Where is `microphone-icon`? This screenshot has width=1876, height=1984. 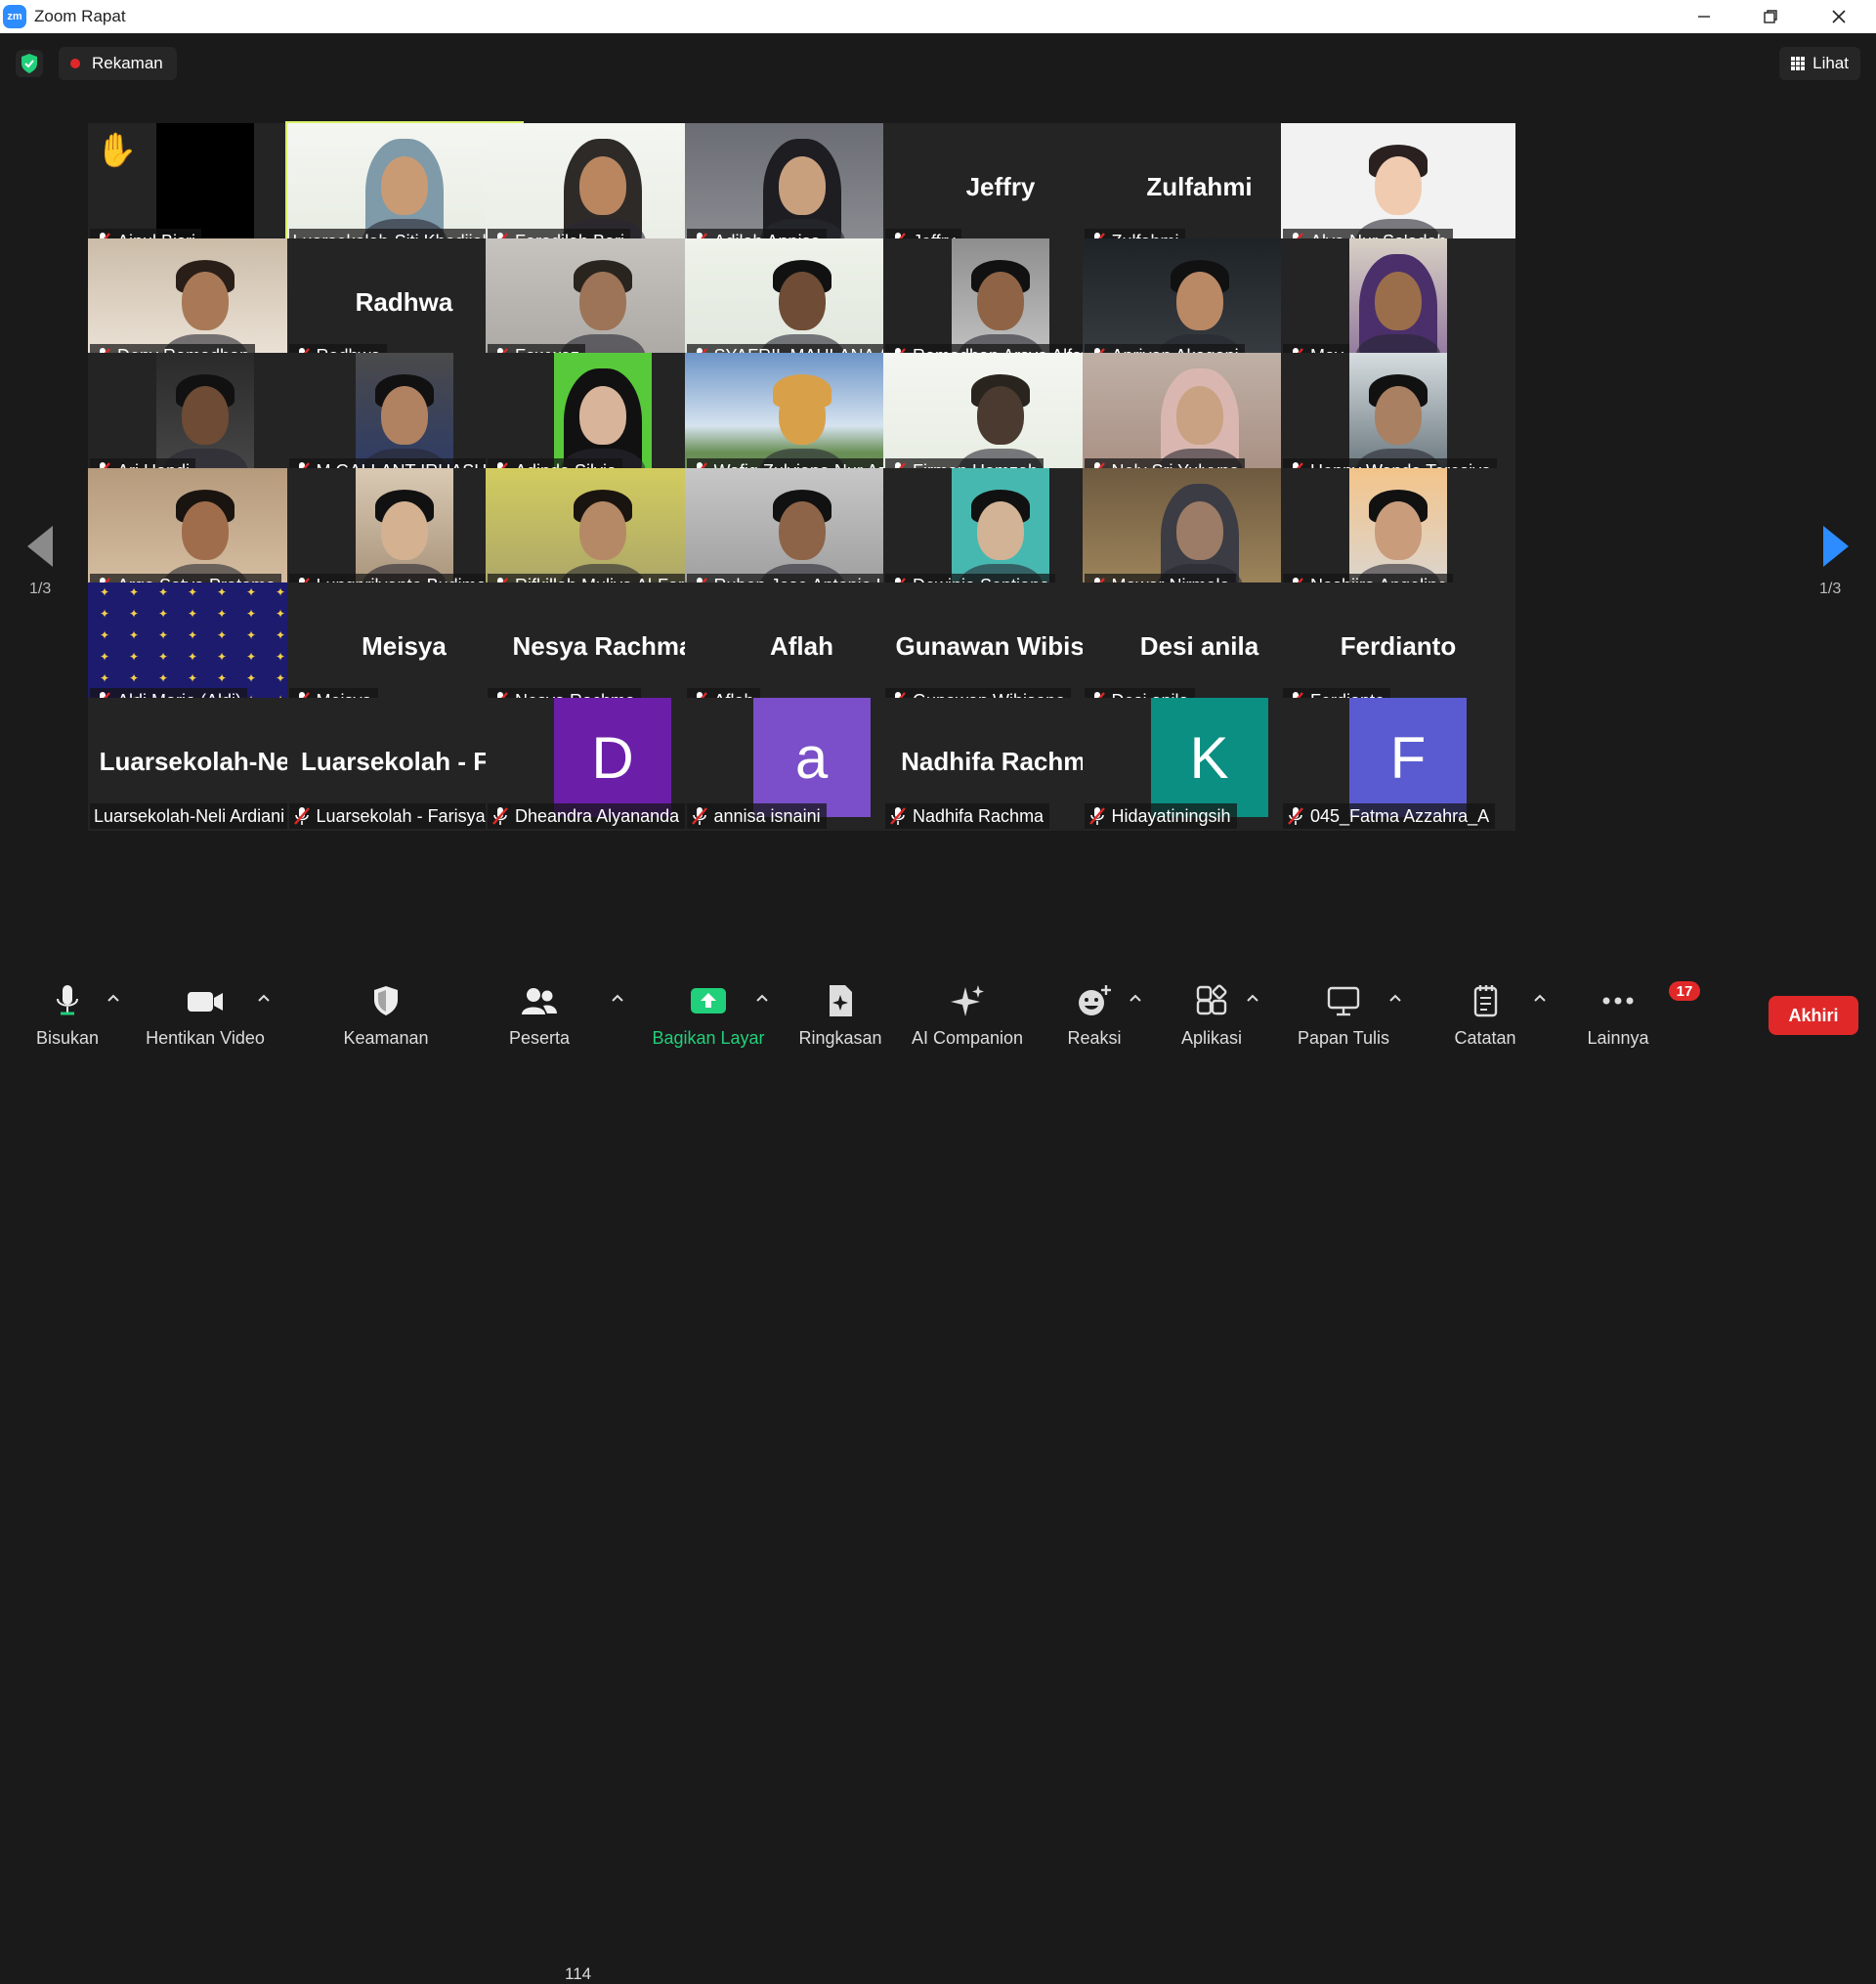 microphone-icon is located at coordinates (67, 1001).